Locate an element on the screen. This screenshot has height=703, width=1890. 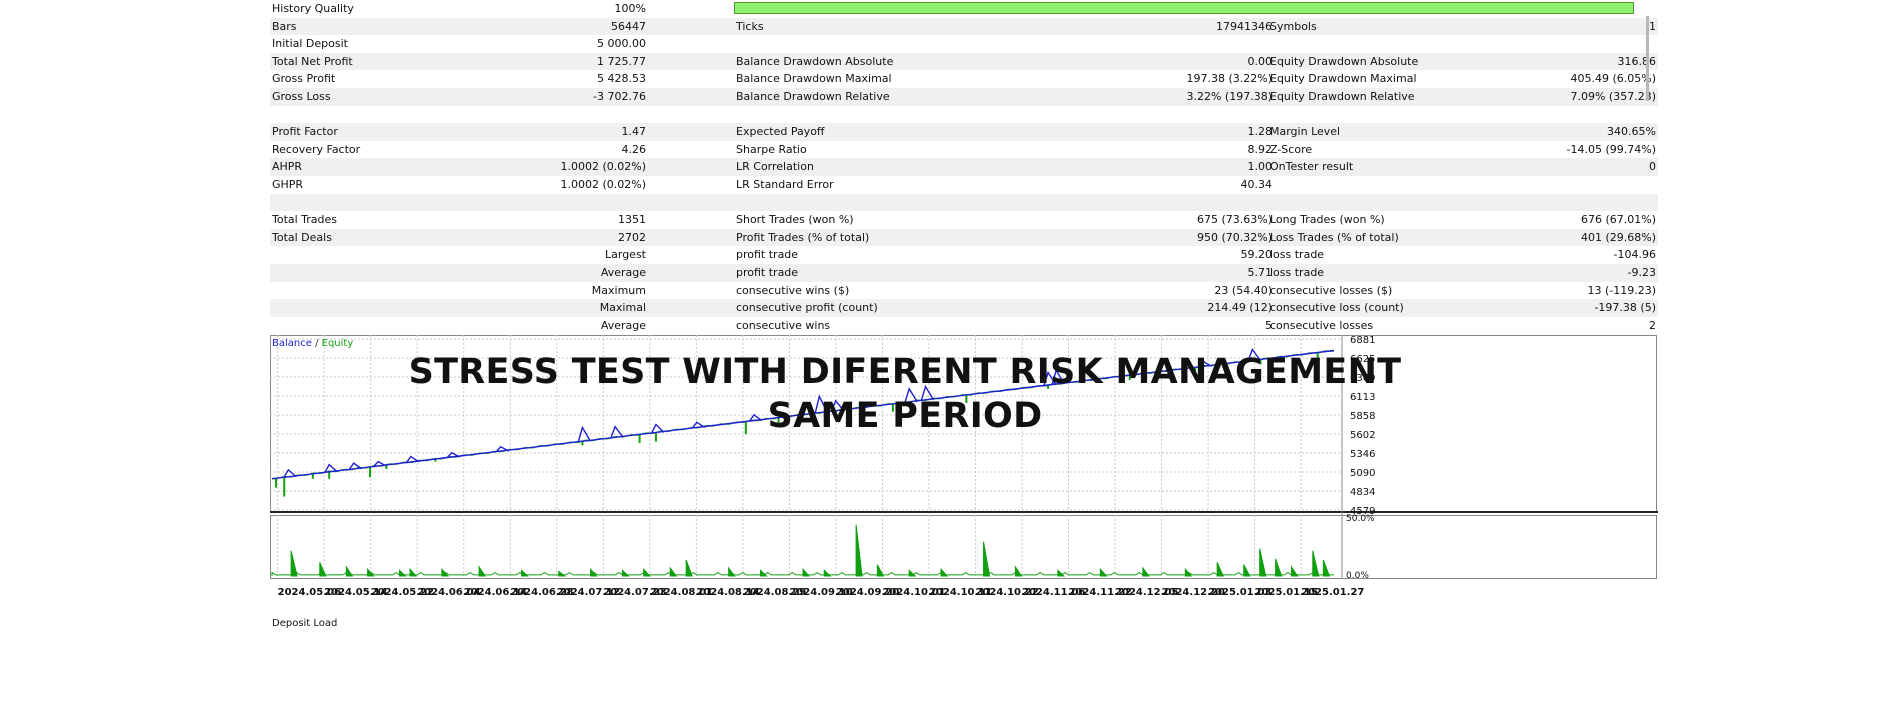
report-cell-value-a: Maximal is located at coordinates (622, 308).